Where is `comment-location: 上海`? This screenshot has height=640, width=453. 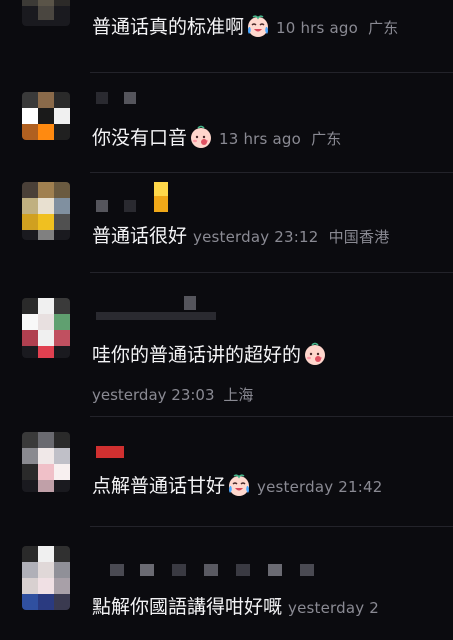
comment-location: 上海 is located at coordinates (238, 395).